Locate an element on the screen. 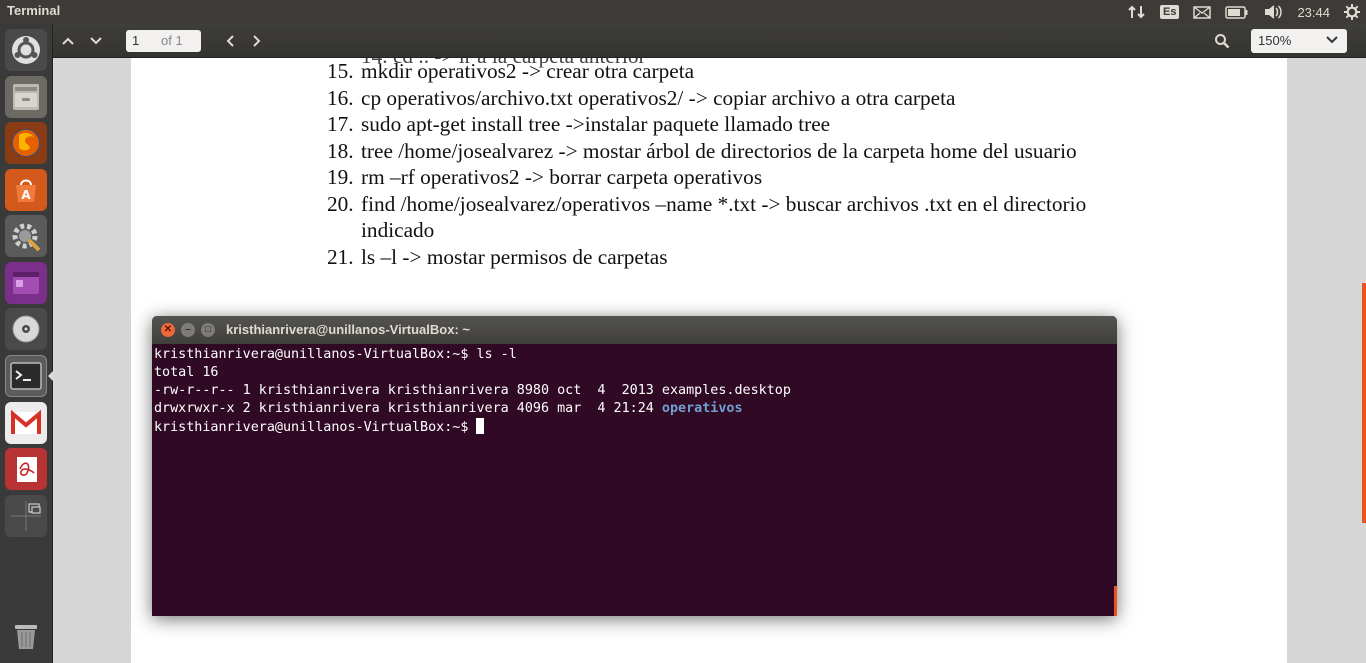 Image resolution: width=1366 pixels, height=663 pixels. files-icon is located at coordinates (26, 97).